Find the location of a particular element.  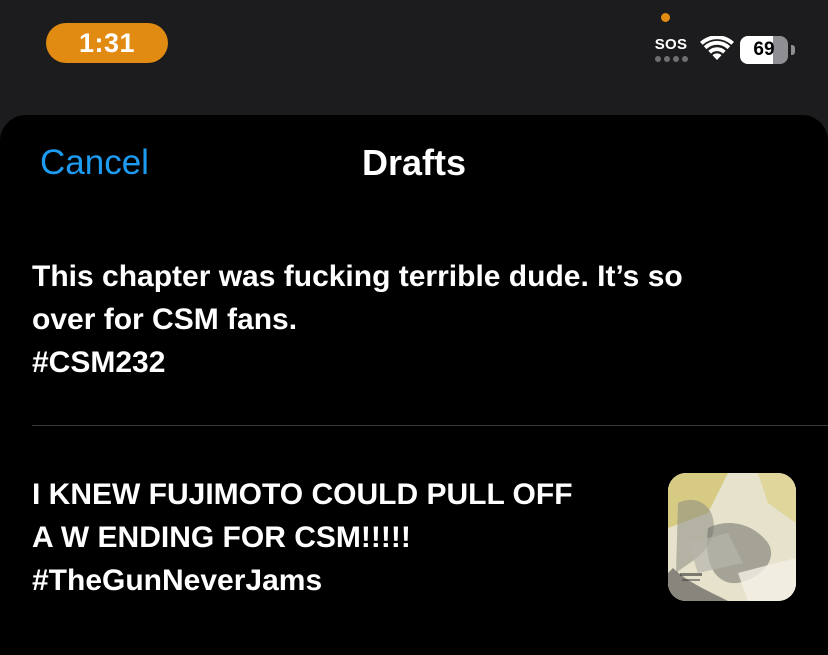

draft-thumbnail is located at coordinates (732, 537).